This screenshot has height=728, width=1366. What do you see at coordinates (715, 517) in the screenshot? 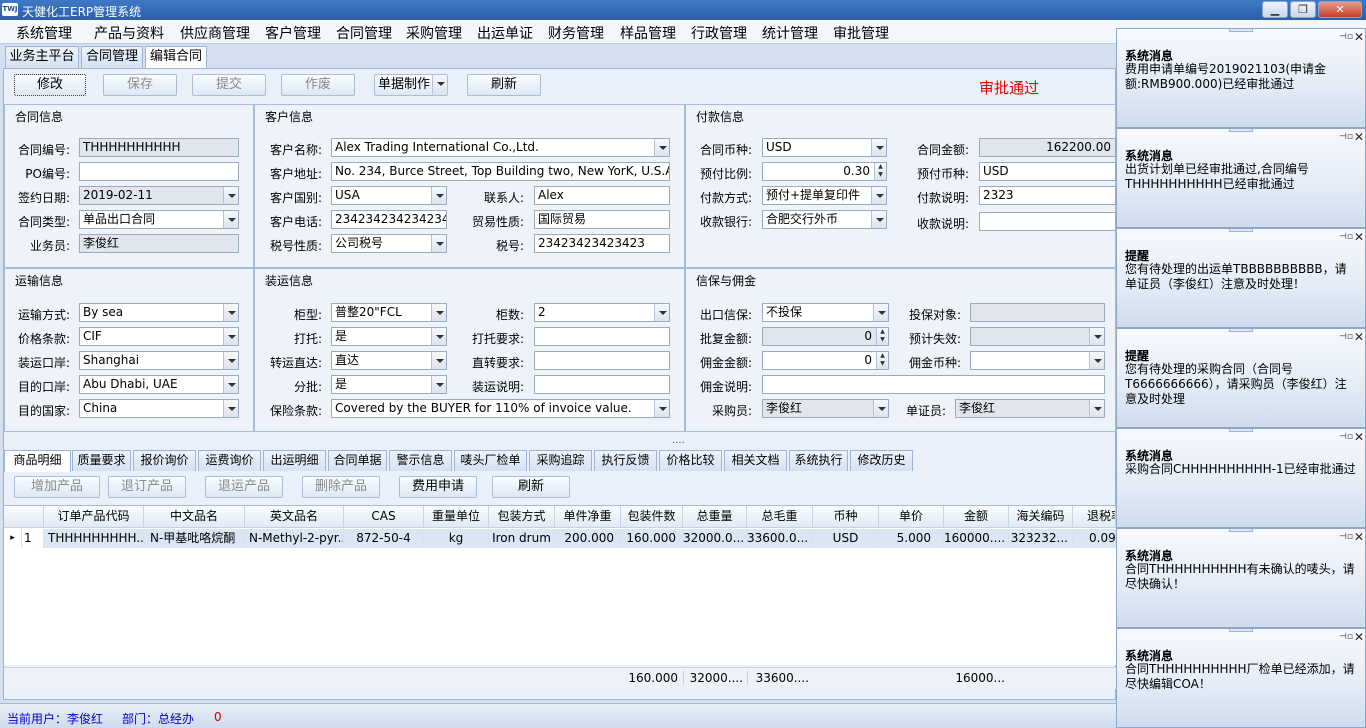
I see `col-header-total-weight: 总重量` at bounding box center [715, 517].